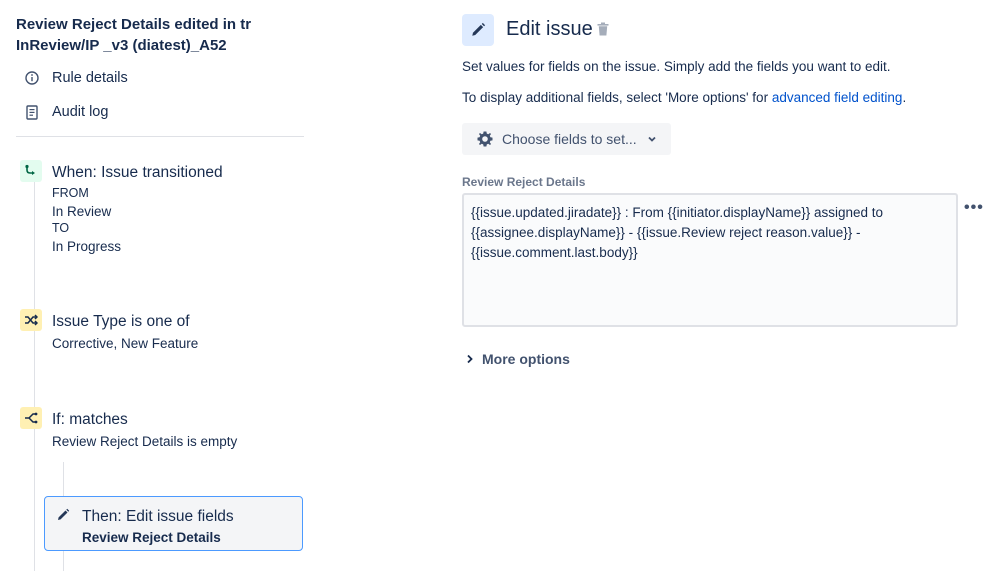 Image resolution: width=999 pixels, height=571 pixels. I want to click on document-icon, so click(32, 112).